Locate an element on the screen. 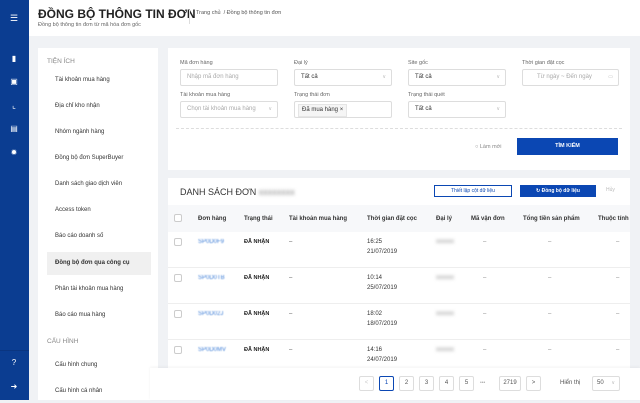 The height and width of the screenshot is (403, 640). page-subtitle: Đồng bộ thông tin đơn từ mã hóa đơn gốc is located at coordinates (89, 25).